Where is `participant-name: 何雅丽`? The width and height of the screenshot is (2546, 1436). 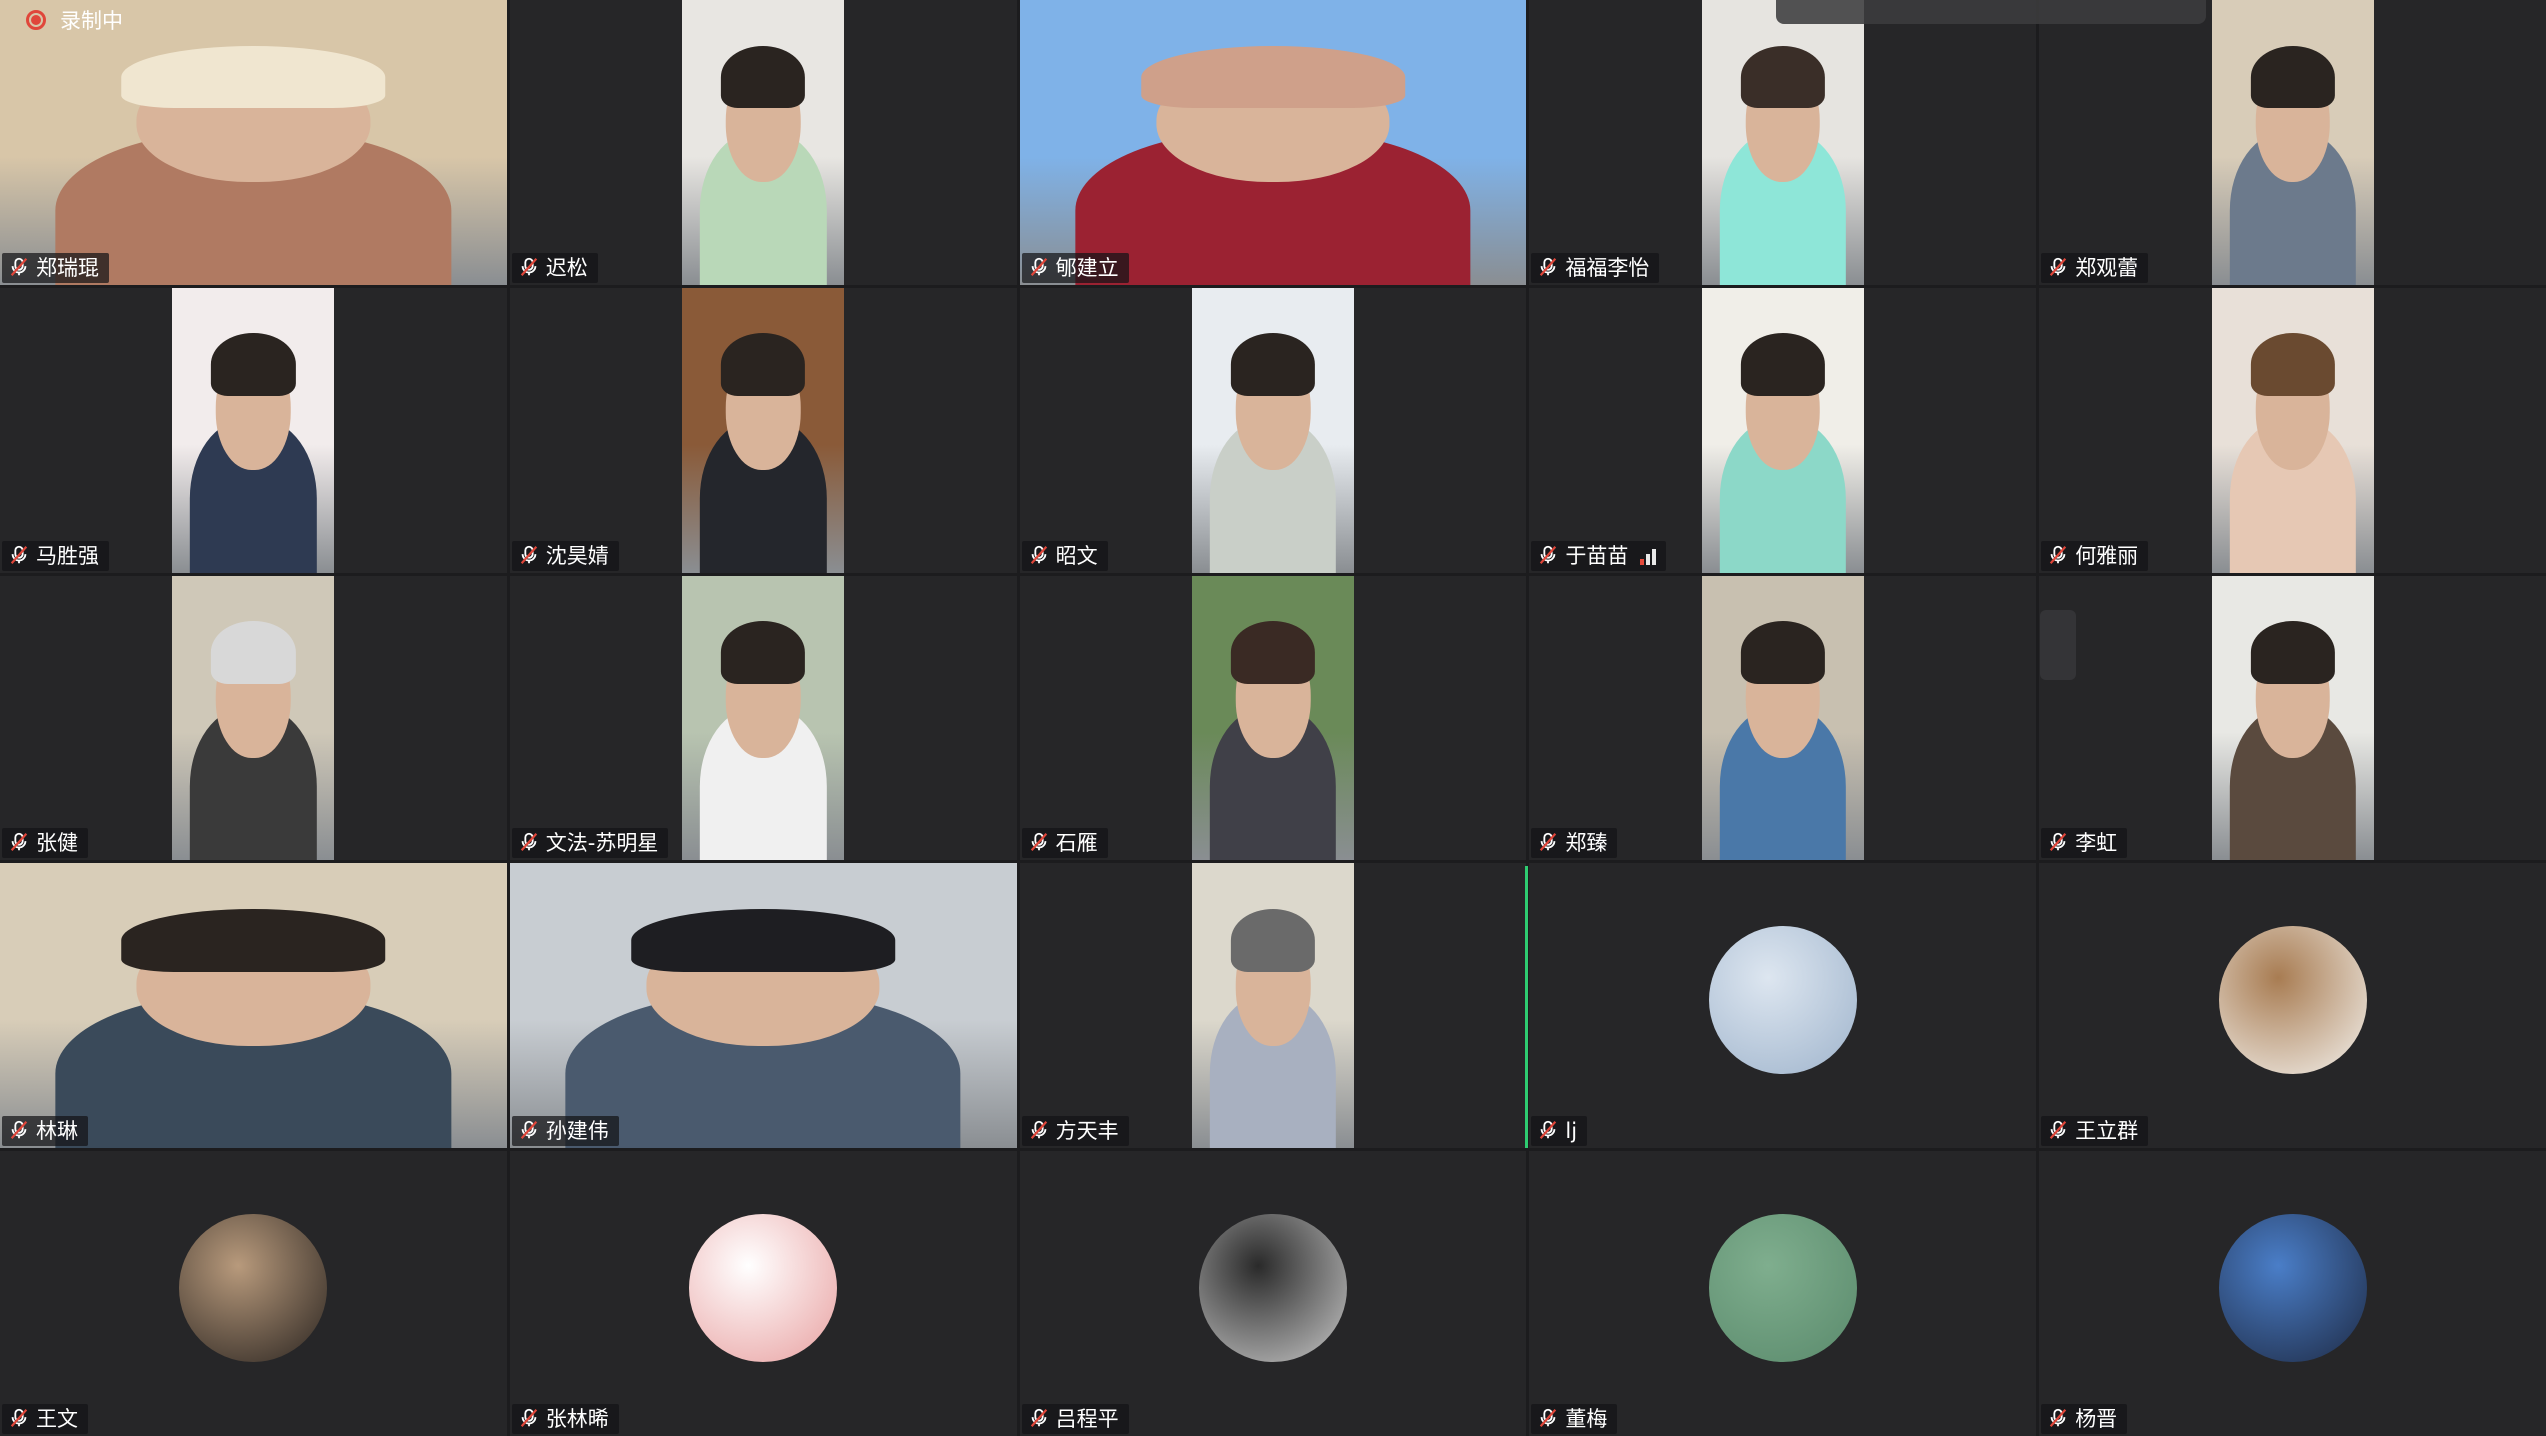
participant-name: 何雅丽 is located at coordinates (2107, 555).